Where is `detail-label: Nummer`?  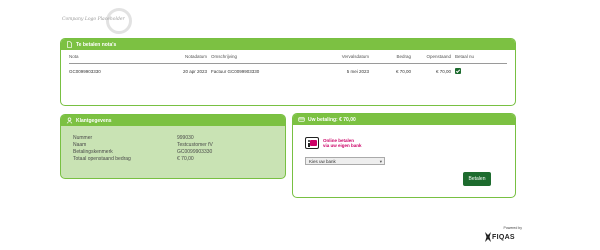
detail-label: Nummer is located at coordinates (83, 137).